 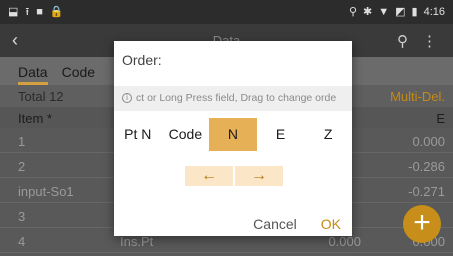 What do you see at coordinates (426, 191) in the screenshot?
I see `row-e-value: -0.271` at bounding box center [426, 191].